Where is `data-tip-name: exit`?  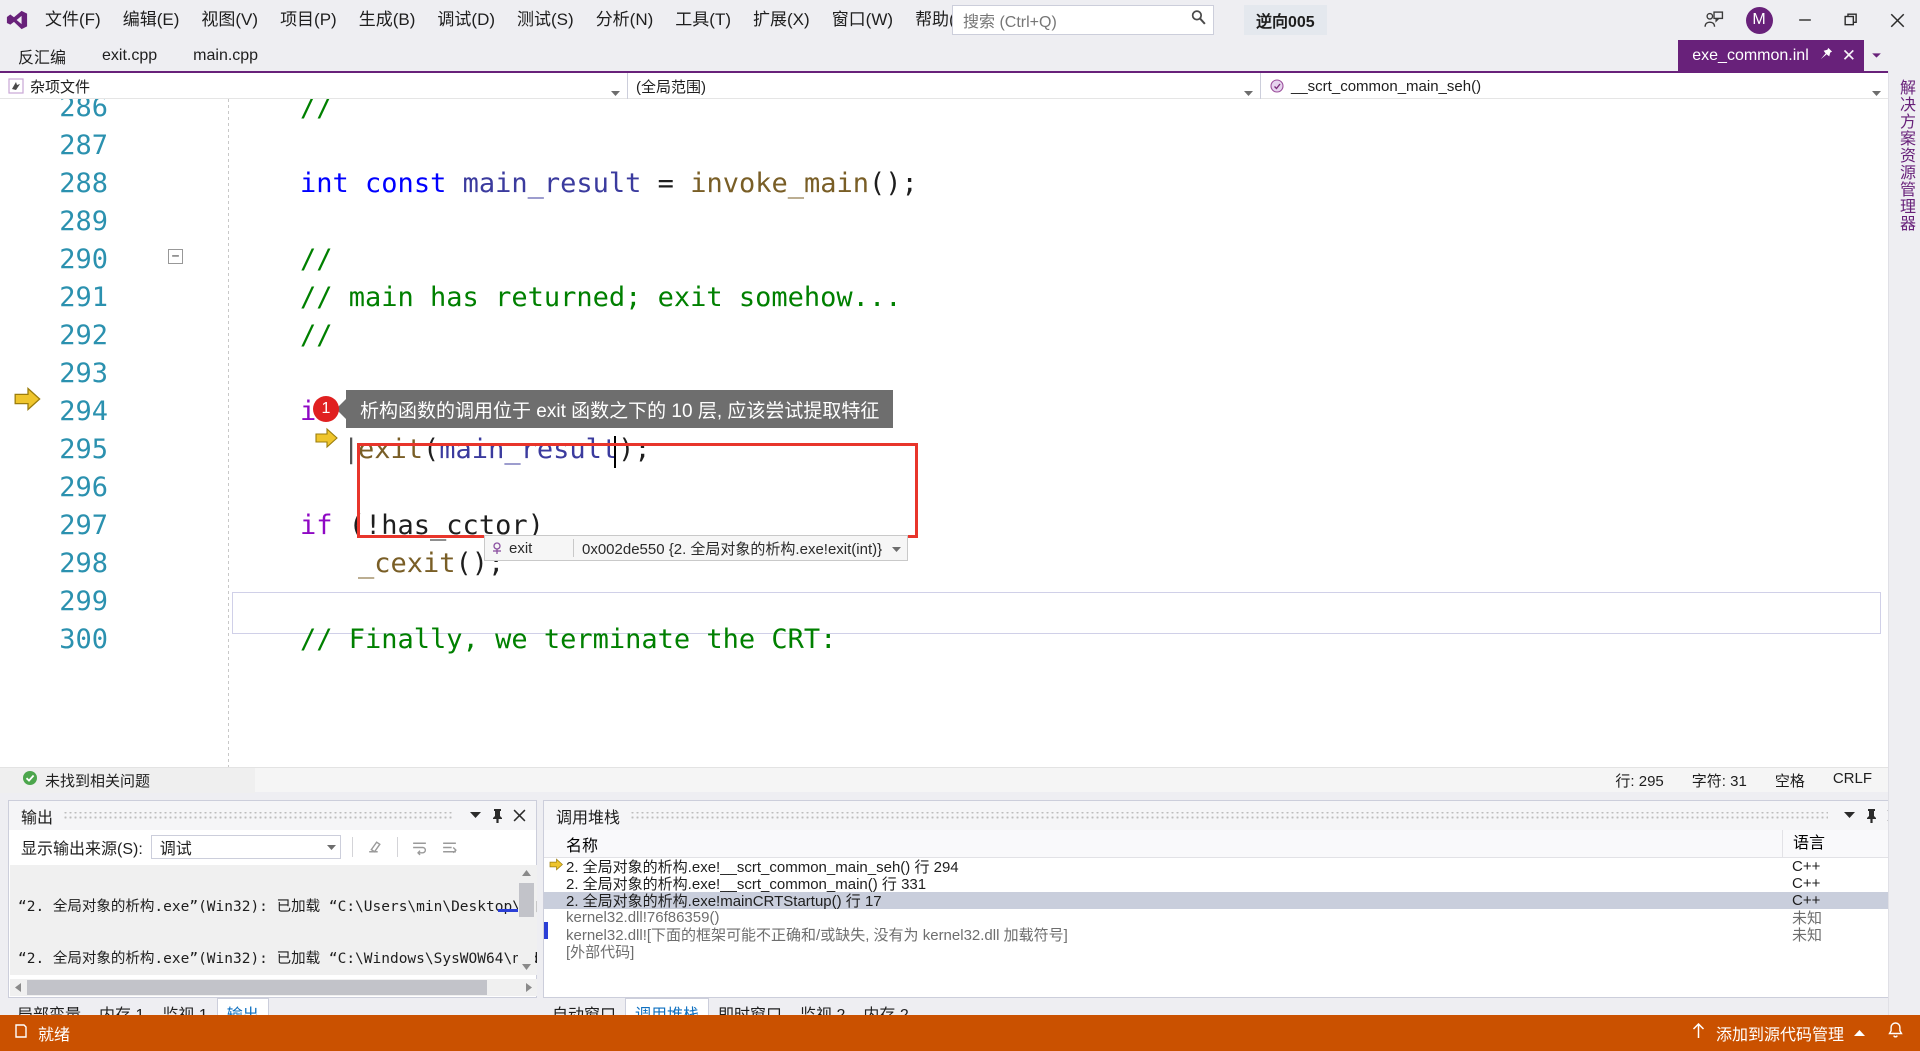 data-tip-name: exit is located at coordinates (521, 548).